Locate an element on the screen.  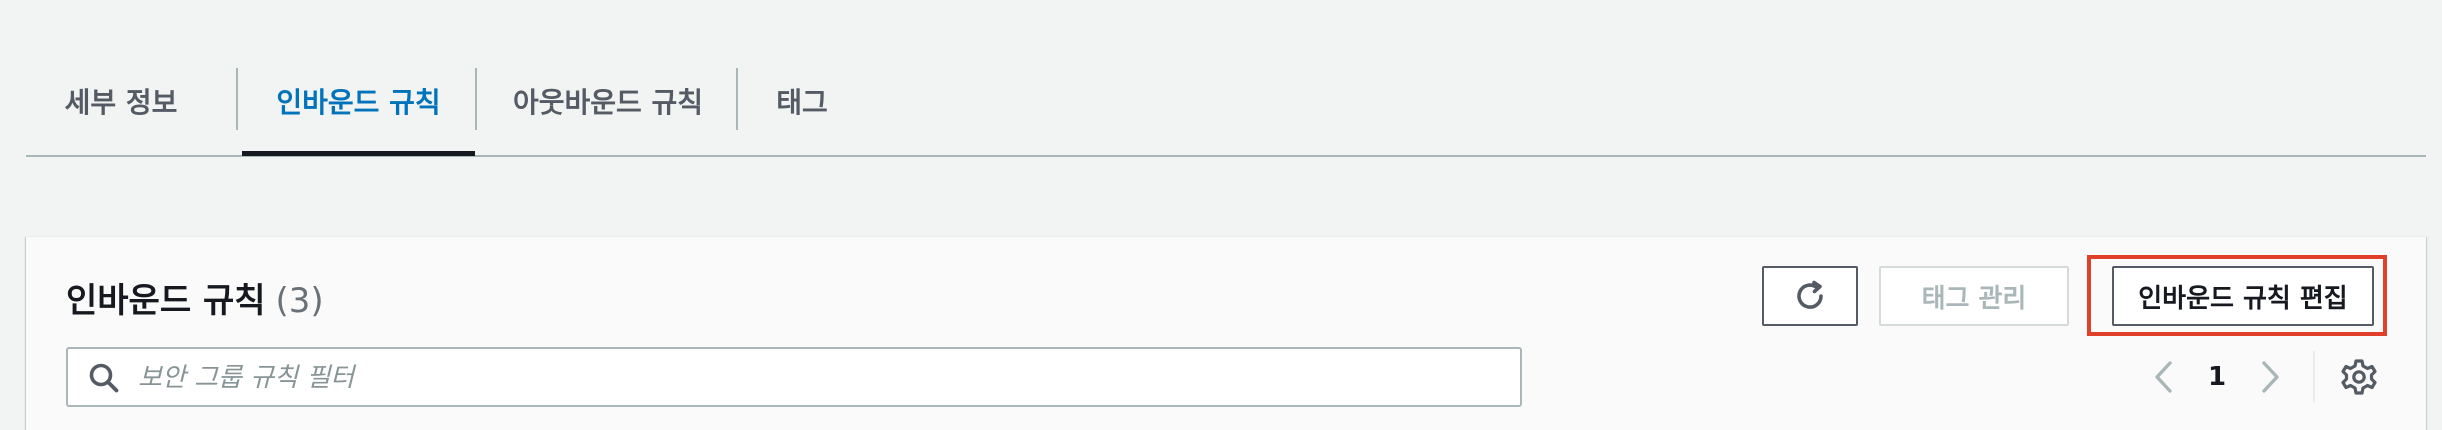
search-box is located at coordinates (794, 377).